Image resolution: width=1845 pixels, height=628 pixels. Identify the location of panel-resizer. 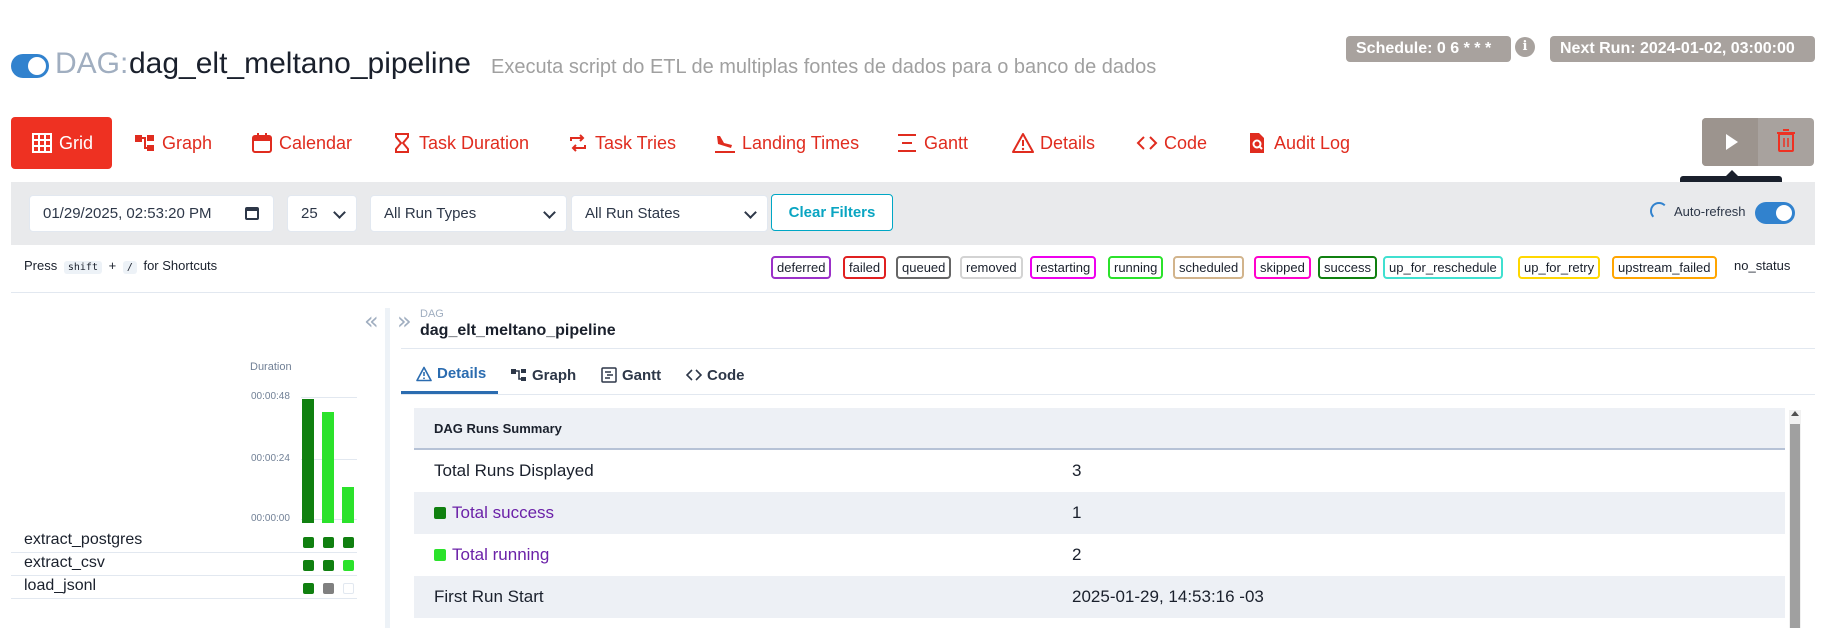
(387, 468).